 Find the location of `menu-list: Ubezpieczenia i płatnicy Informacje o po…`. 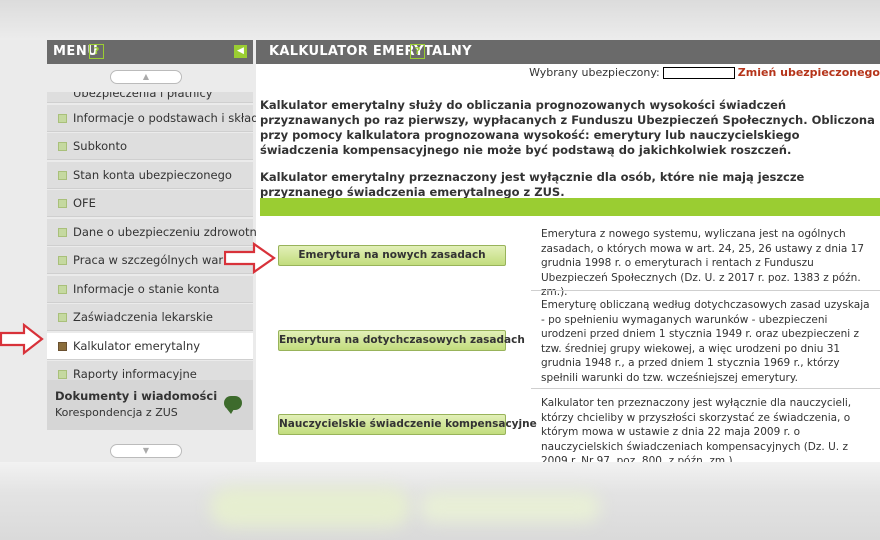

menu-list: Ubezpieczenia i płatnicy Informacje o po… is located at coordinates (166, 241).